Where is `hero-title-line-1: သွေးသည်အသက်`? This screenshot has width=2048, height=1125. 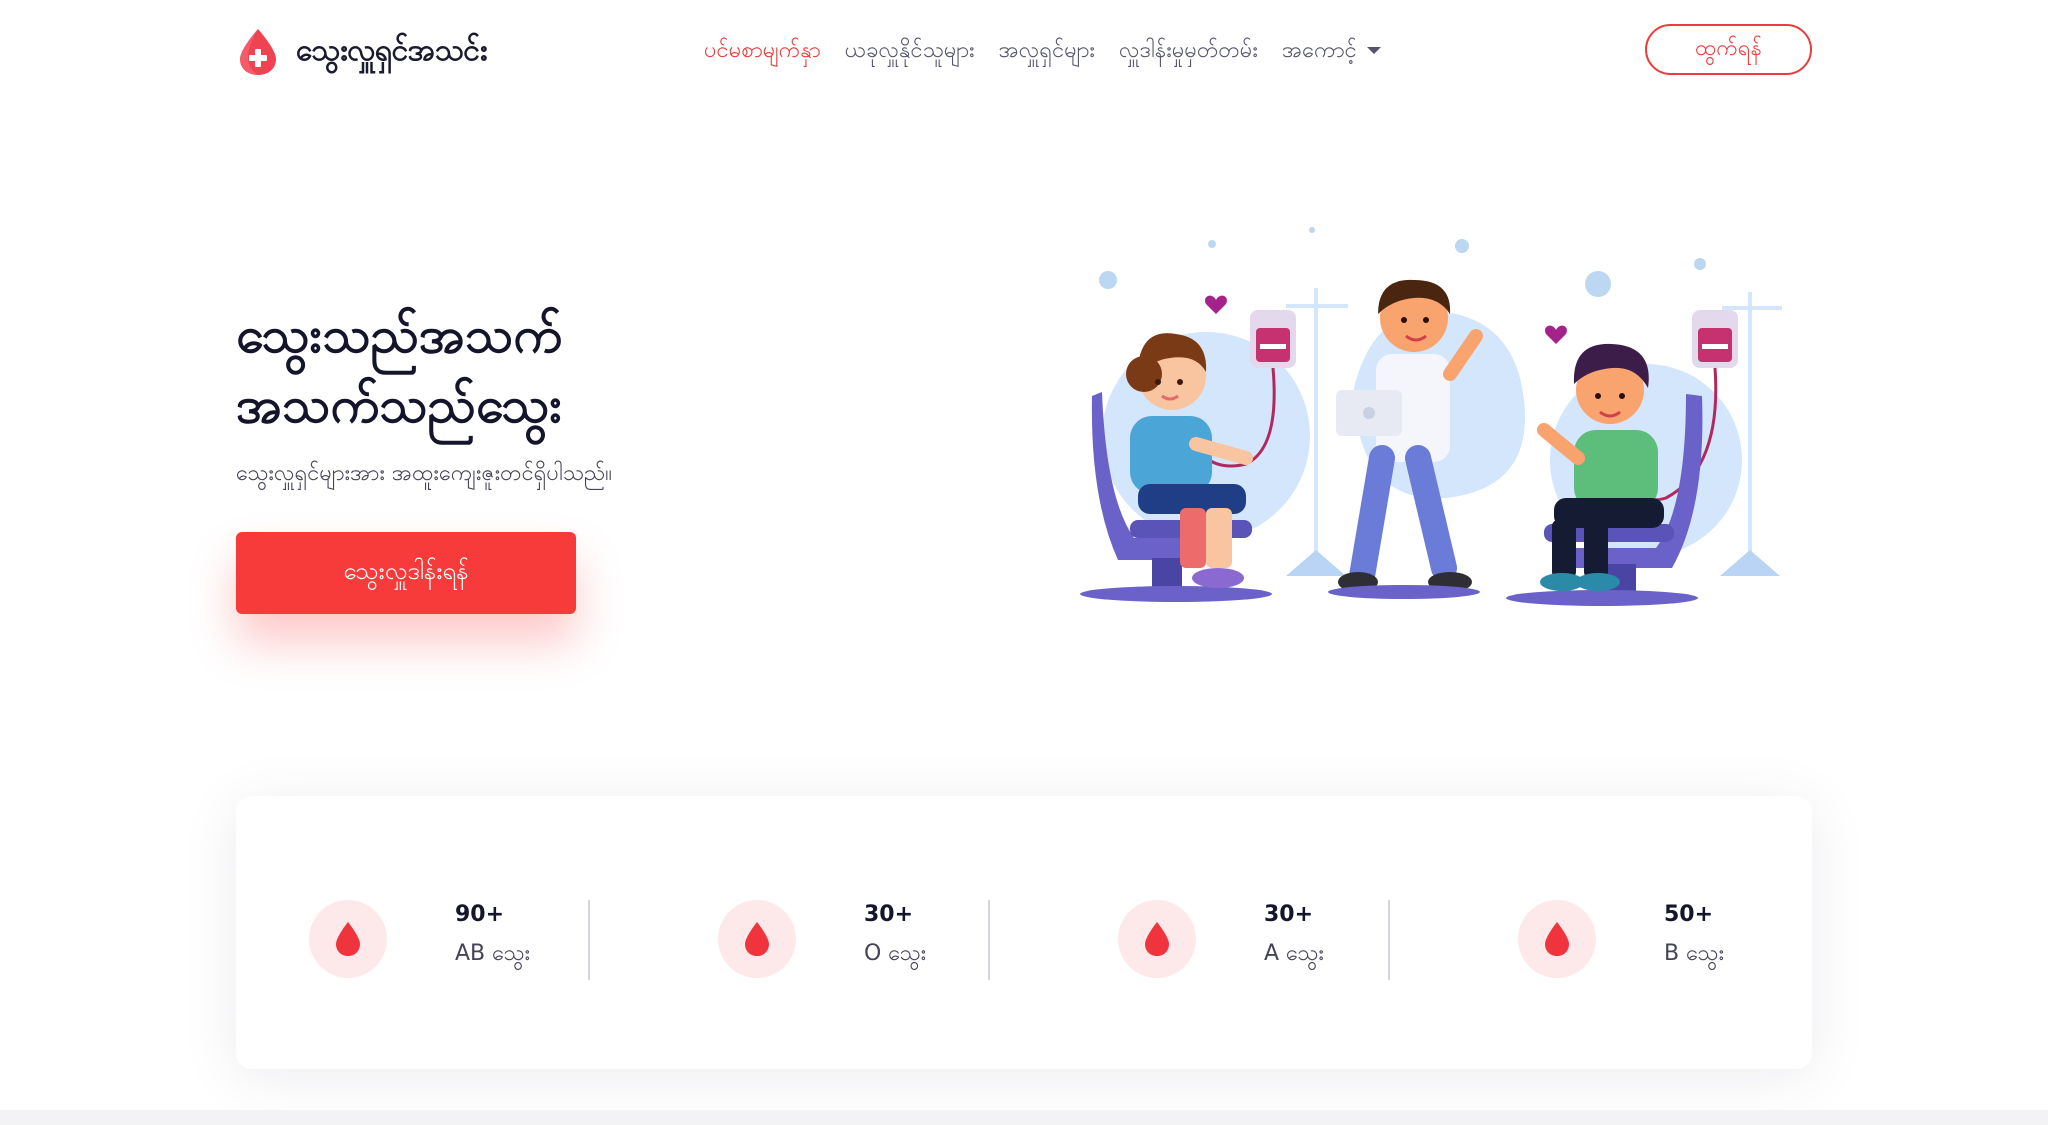 hero-title-line-1: သွေးသည်အသက် is located at coordinates (399, 335).